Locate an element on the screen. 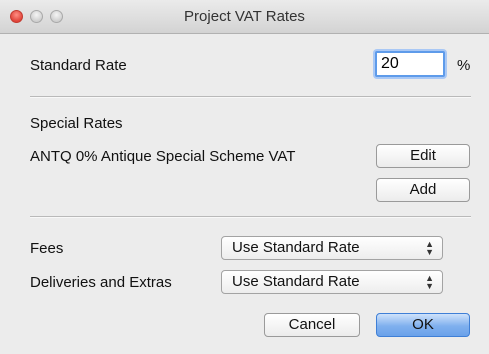  cancel-button: Cancel is located at coordinates (312, 325).